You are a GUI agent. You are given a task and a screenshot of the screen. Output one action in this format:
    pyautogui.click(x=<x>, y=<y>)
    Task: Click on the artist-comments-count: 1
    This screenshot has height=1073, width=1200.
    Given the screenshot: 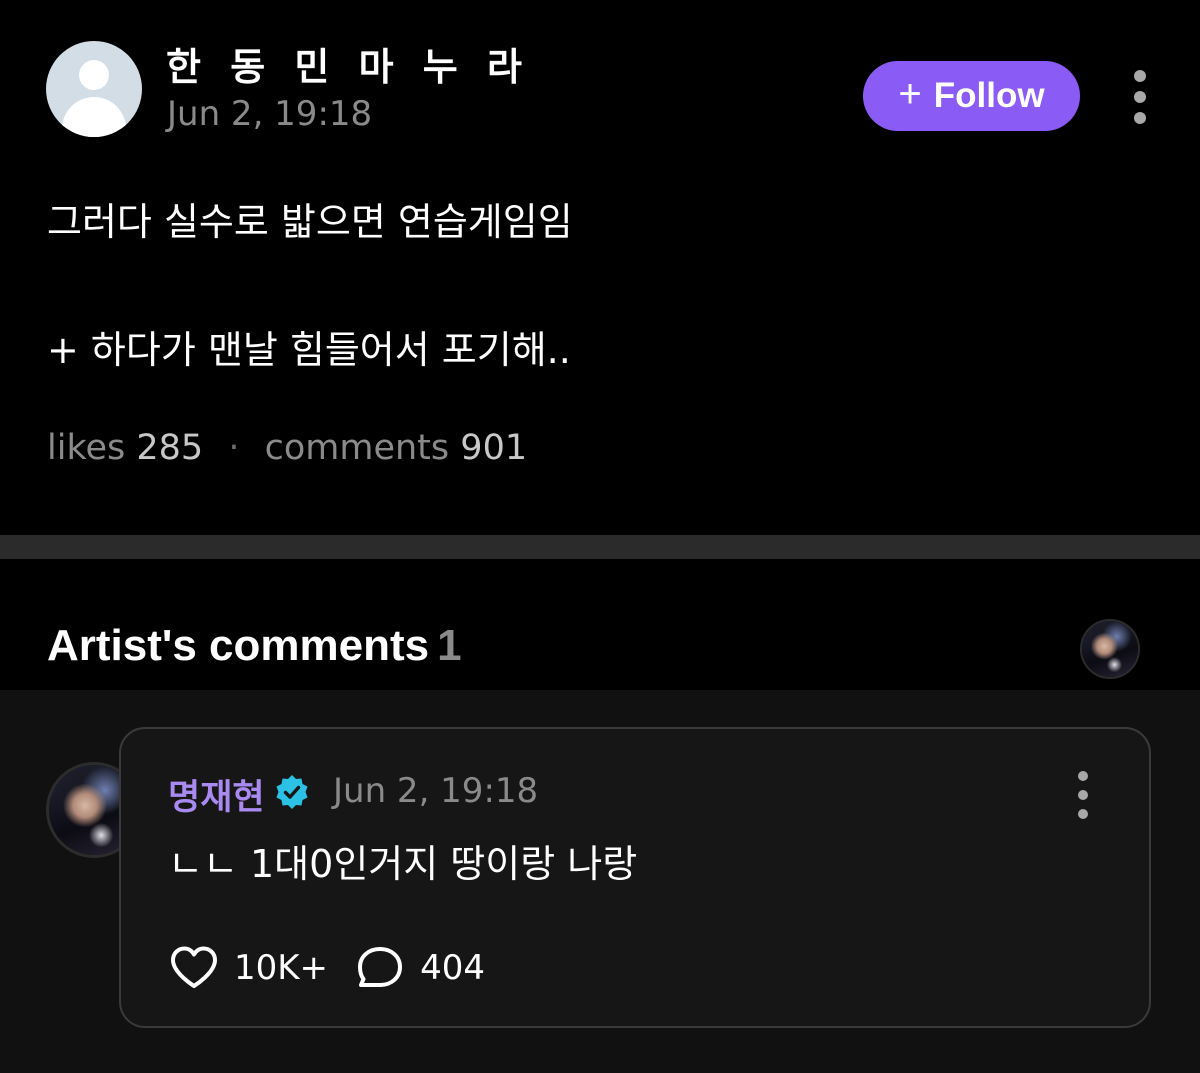 What is the action you would take?
    pyautogui.click(x=449, y=645)
    